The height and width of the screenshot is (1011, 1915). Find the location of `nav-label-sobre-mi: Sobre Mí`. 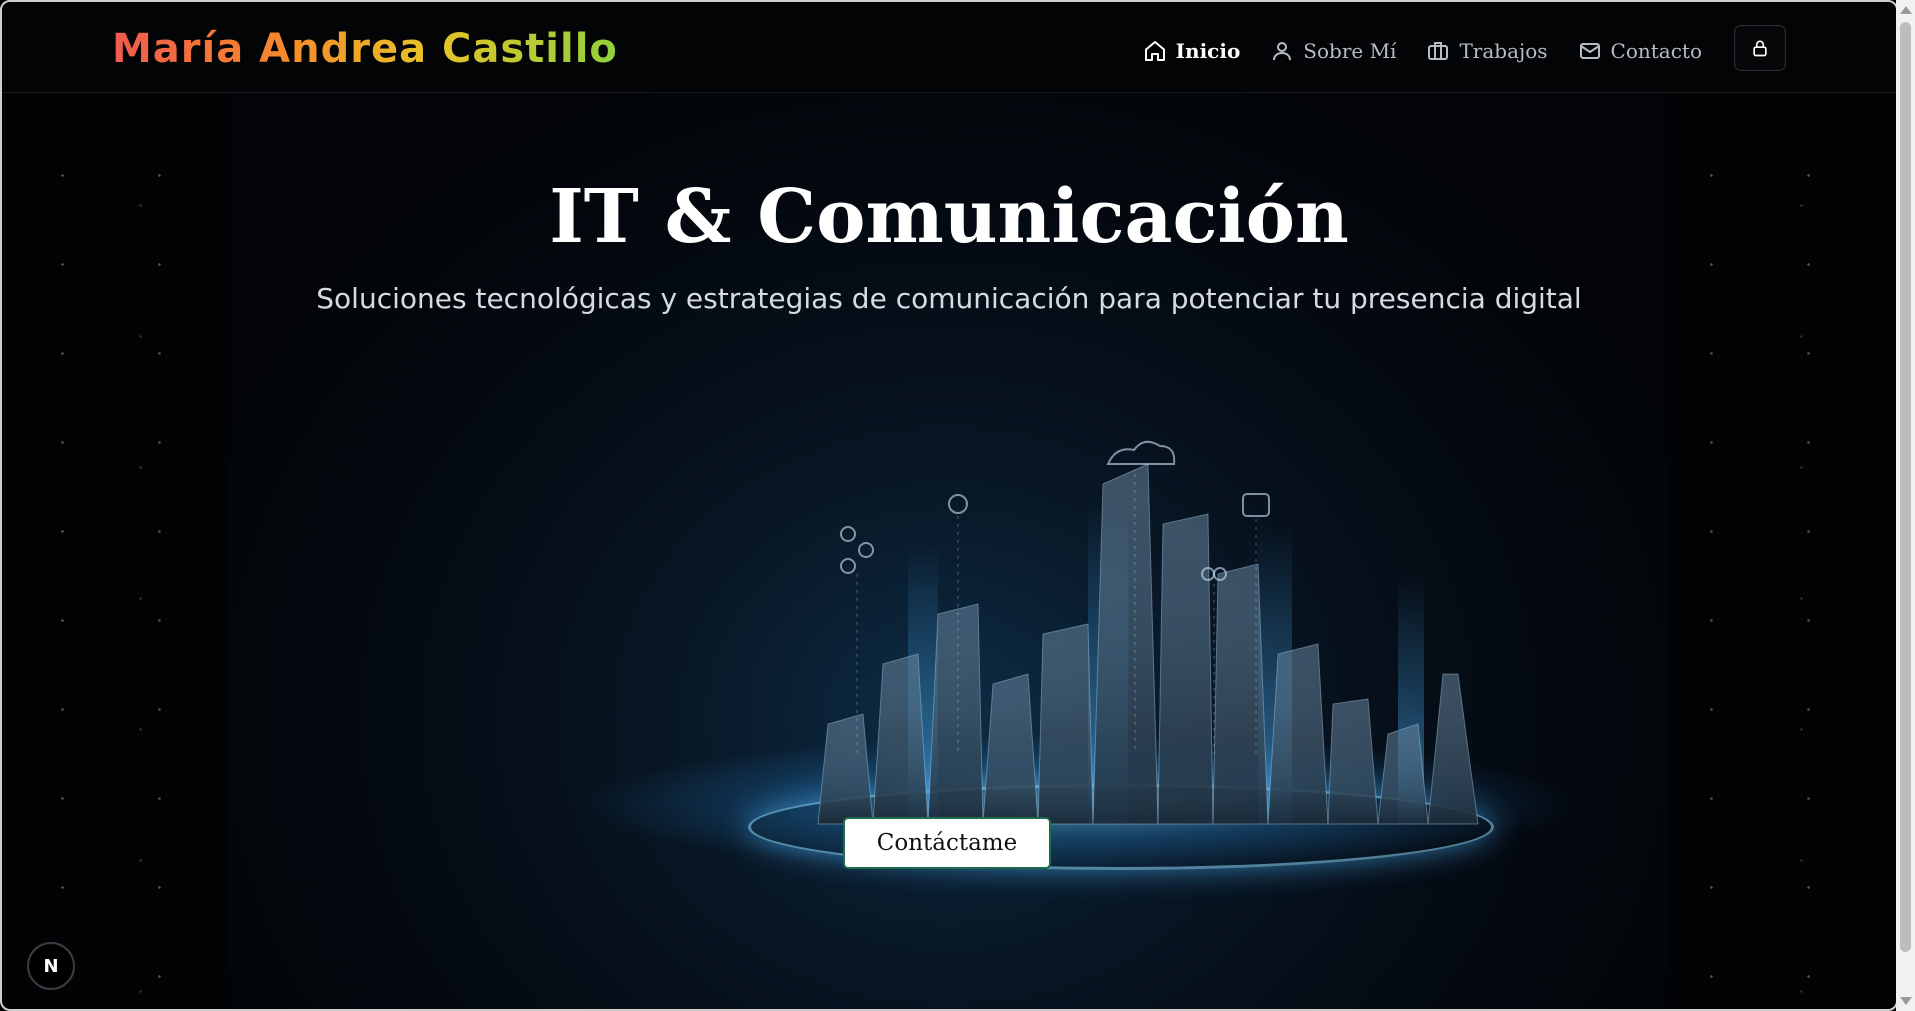

nav-label-sobre-mi: Sobre Mí is located at coordinates (1350, 51).